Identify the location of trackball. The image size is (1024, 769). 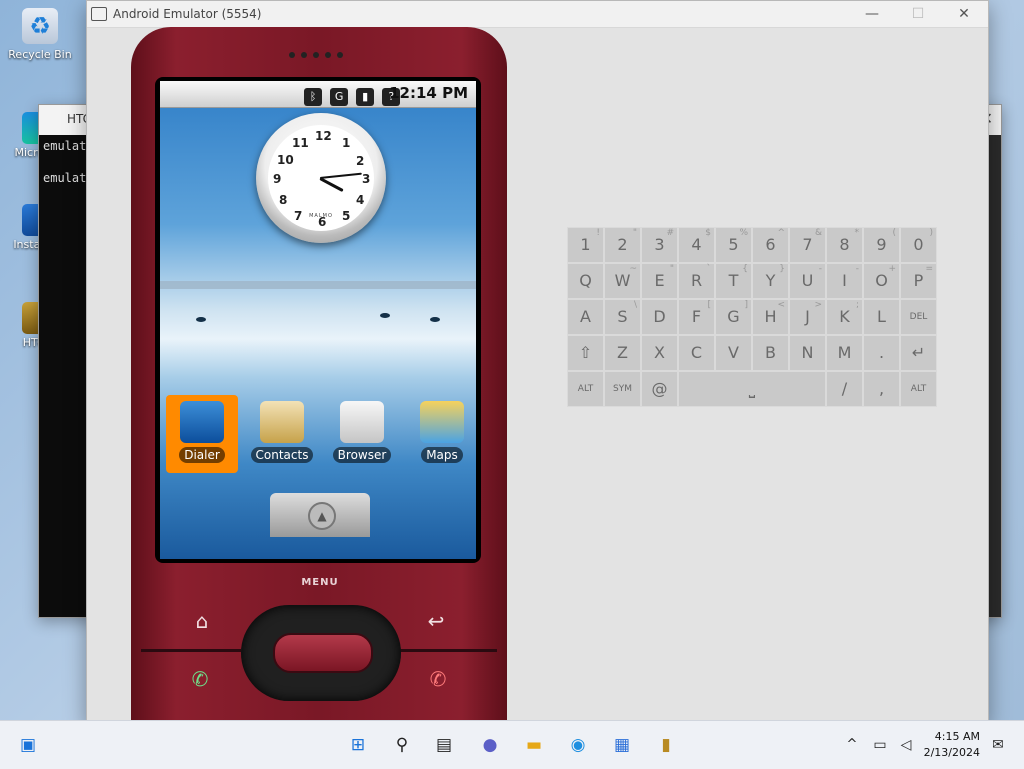
(323, 653).